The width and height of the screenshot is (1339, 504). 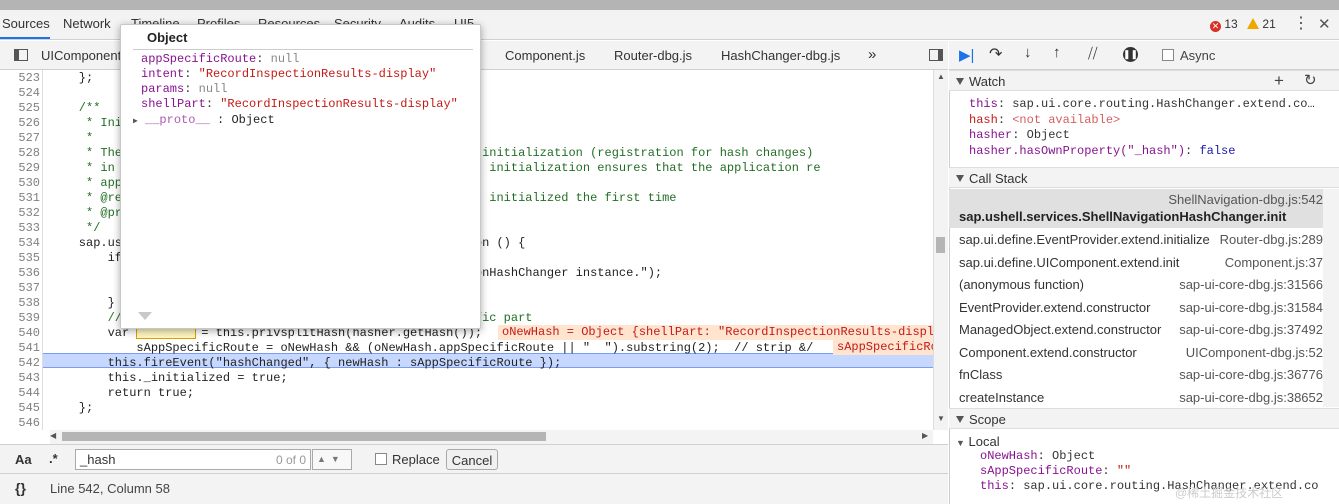 I want to click on proto-key: __proto__, so click(x=177, y=120).